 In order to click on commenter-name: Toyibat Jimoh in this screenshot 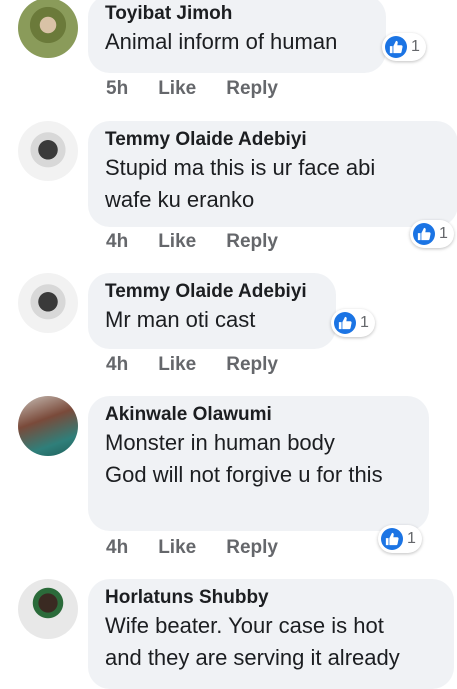, I will do `click(237, 14)`.